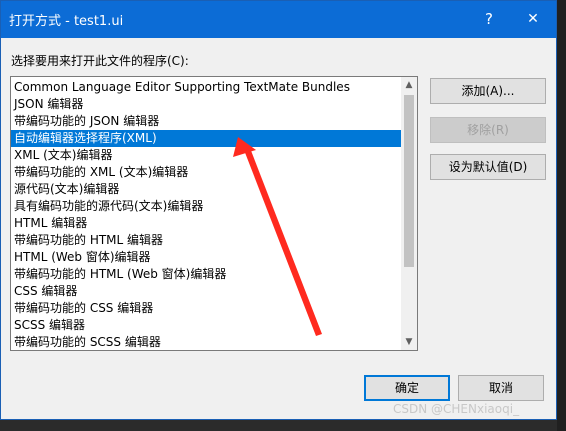  Describe the element at coordinates (206, 240) in the screenshot. I see `list-item: 带编码功能的 HTML 编辑器` at that location.